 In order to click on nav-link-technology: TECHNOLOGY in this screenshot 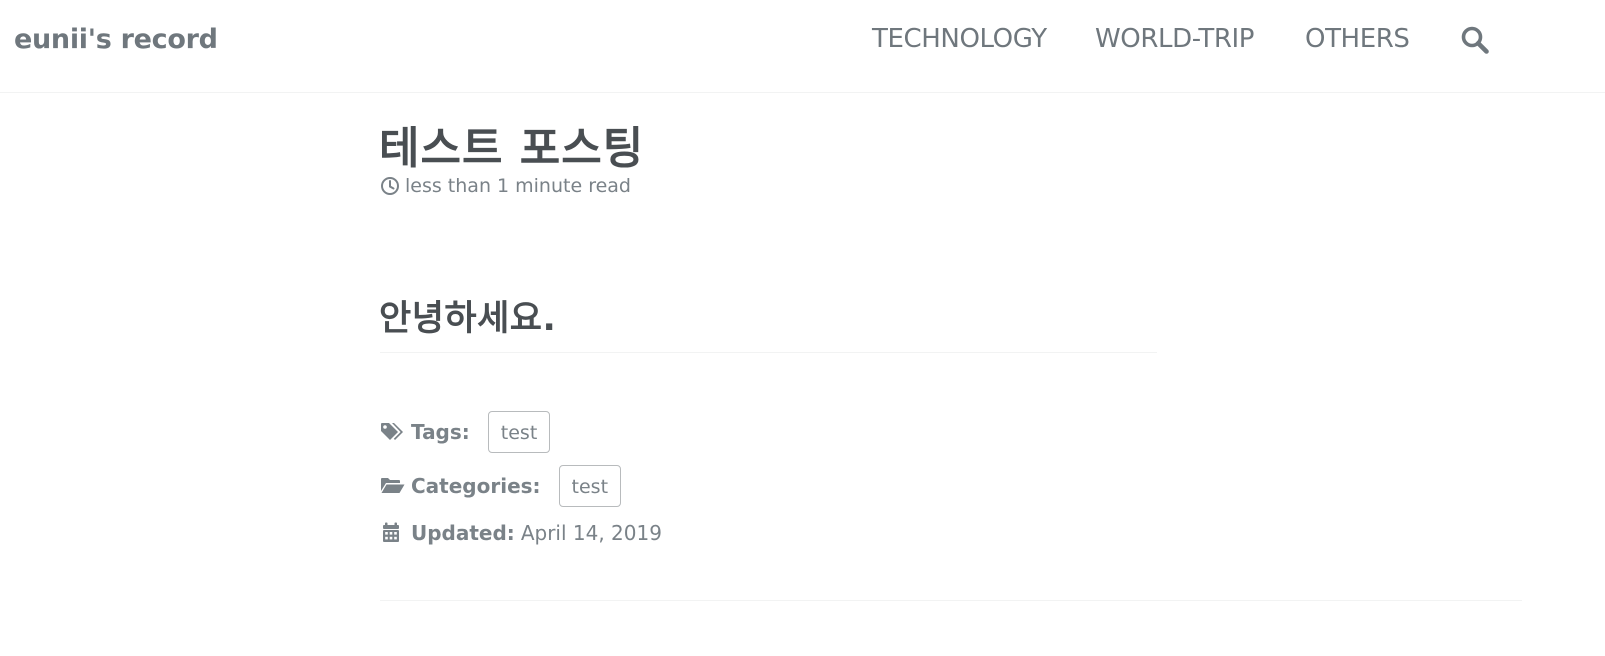, I will do `click(959, 39)`.